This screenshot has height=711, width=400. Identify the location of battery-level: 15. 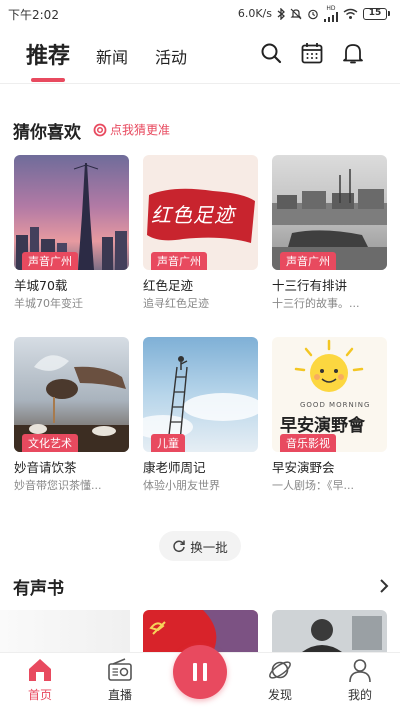
(375, 13).